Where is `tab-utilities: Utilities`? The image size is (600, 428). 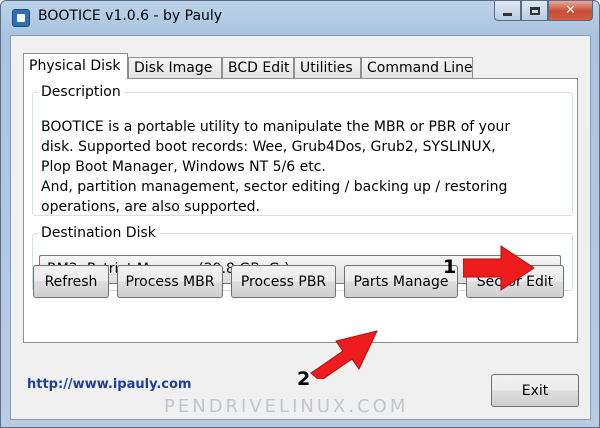
tab-utilities: Utilities is located at coordinates (327, 67).